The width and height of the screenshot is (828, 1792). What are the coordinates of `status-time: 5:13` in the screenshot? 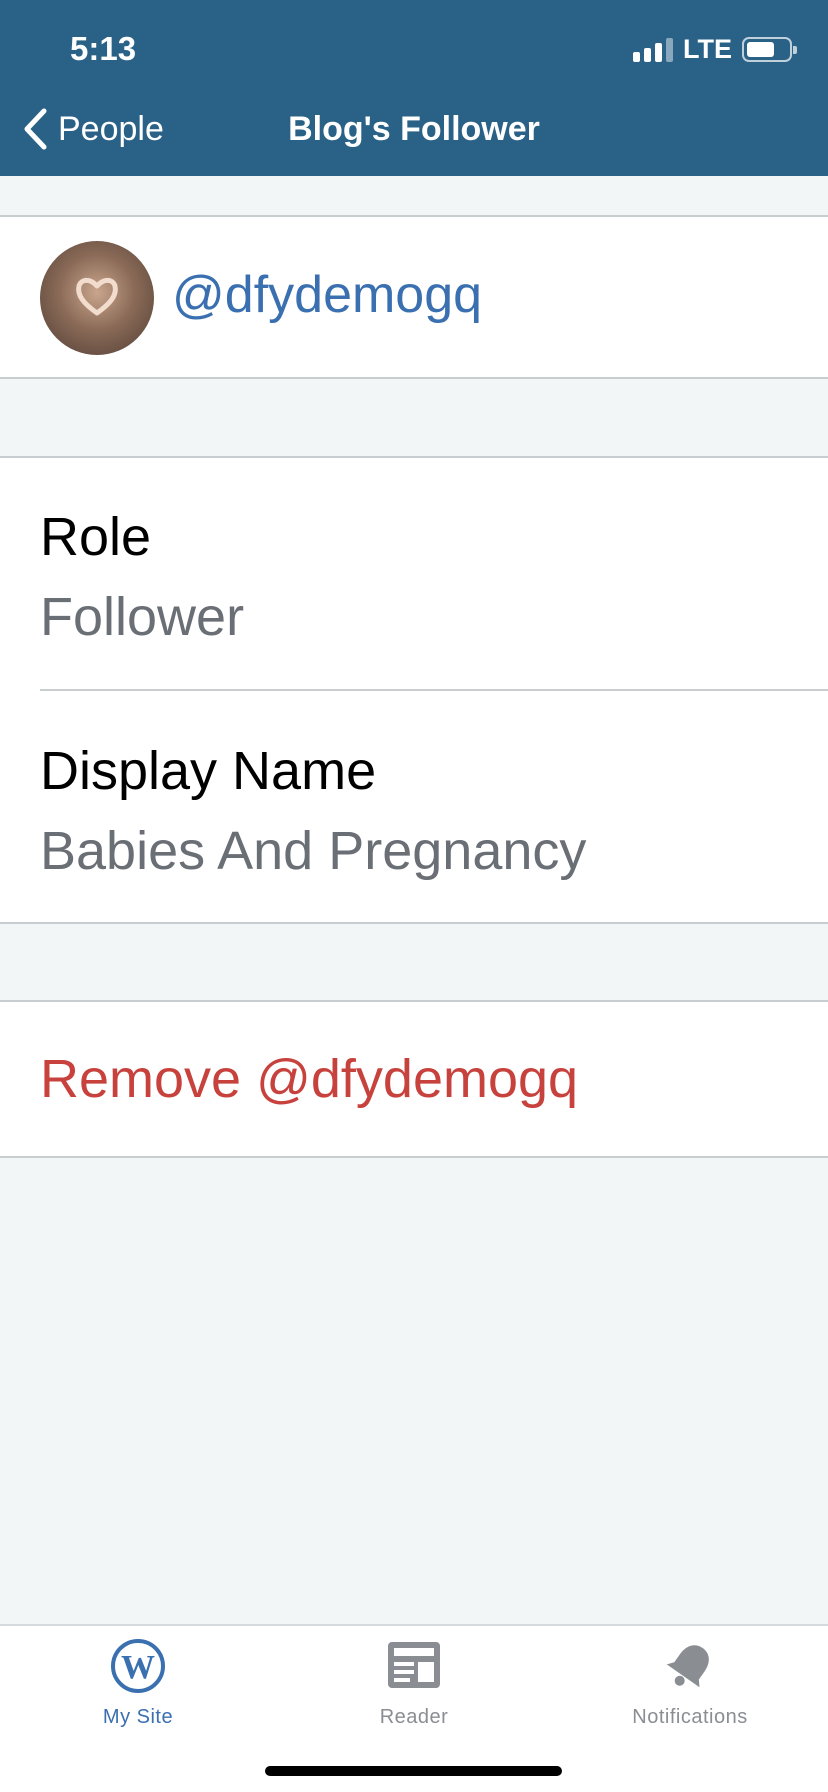 It's located at (103, 48).